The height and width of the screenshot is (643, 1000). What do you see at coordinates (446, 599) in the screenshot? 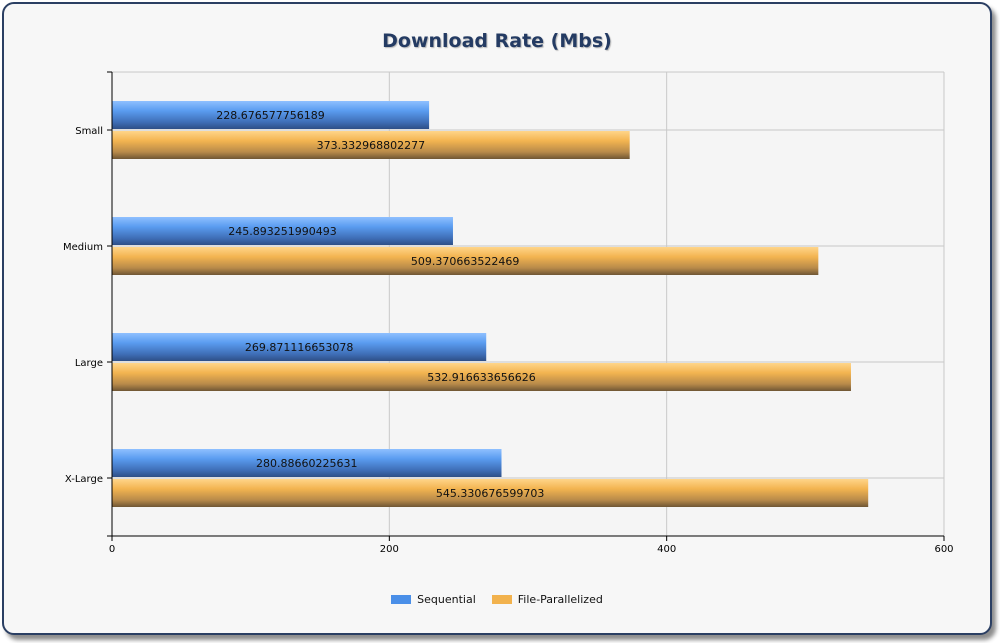
I see `legend-label-sequential: Sequential` at bounding box center [446, 599].